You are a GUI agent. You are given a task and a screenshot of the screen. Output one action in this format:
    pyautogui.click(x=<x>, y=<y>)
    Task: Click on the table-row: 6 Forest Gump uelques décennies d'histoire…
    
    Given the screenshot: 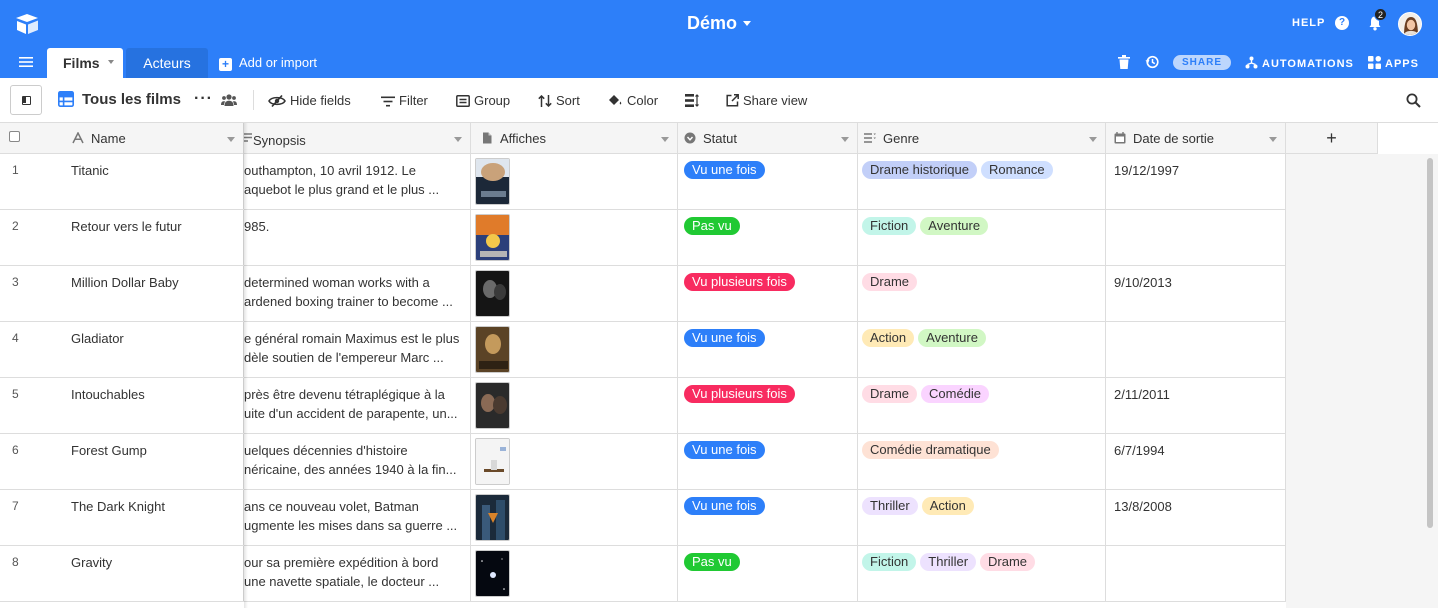 What is the action you would take?
    pyautogui.click(x=643, y=462)
    